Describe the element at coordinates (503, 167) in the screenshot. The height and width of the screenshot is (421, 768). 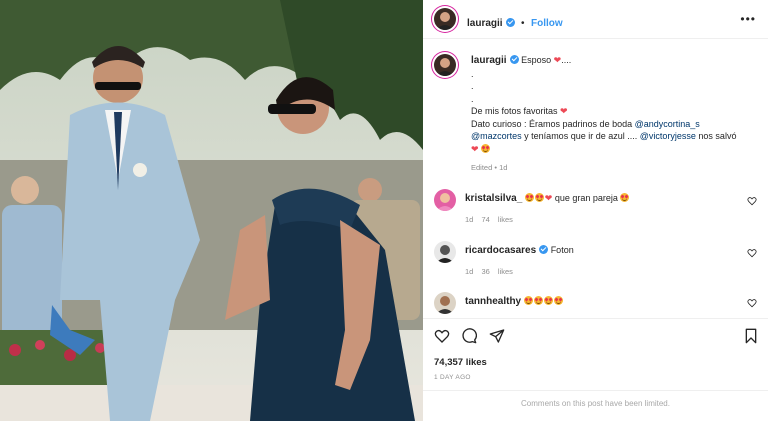
I see `edited-time: 1d` at that location.